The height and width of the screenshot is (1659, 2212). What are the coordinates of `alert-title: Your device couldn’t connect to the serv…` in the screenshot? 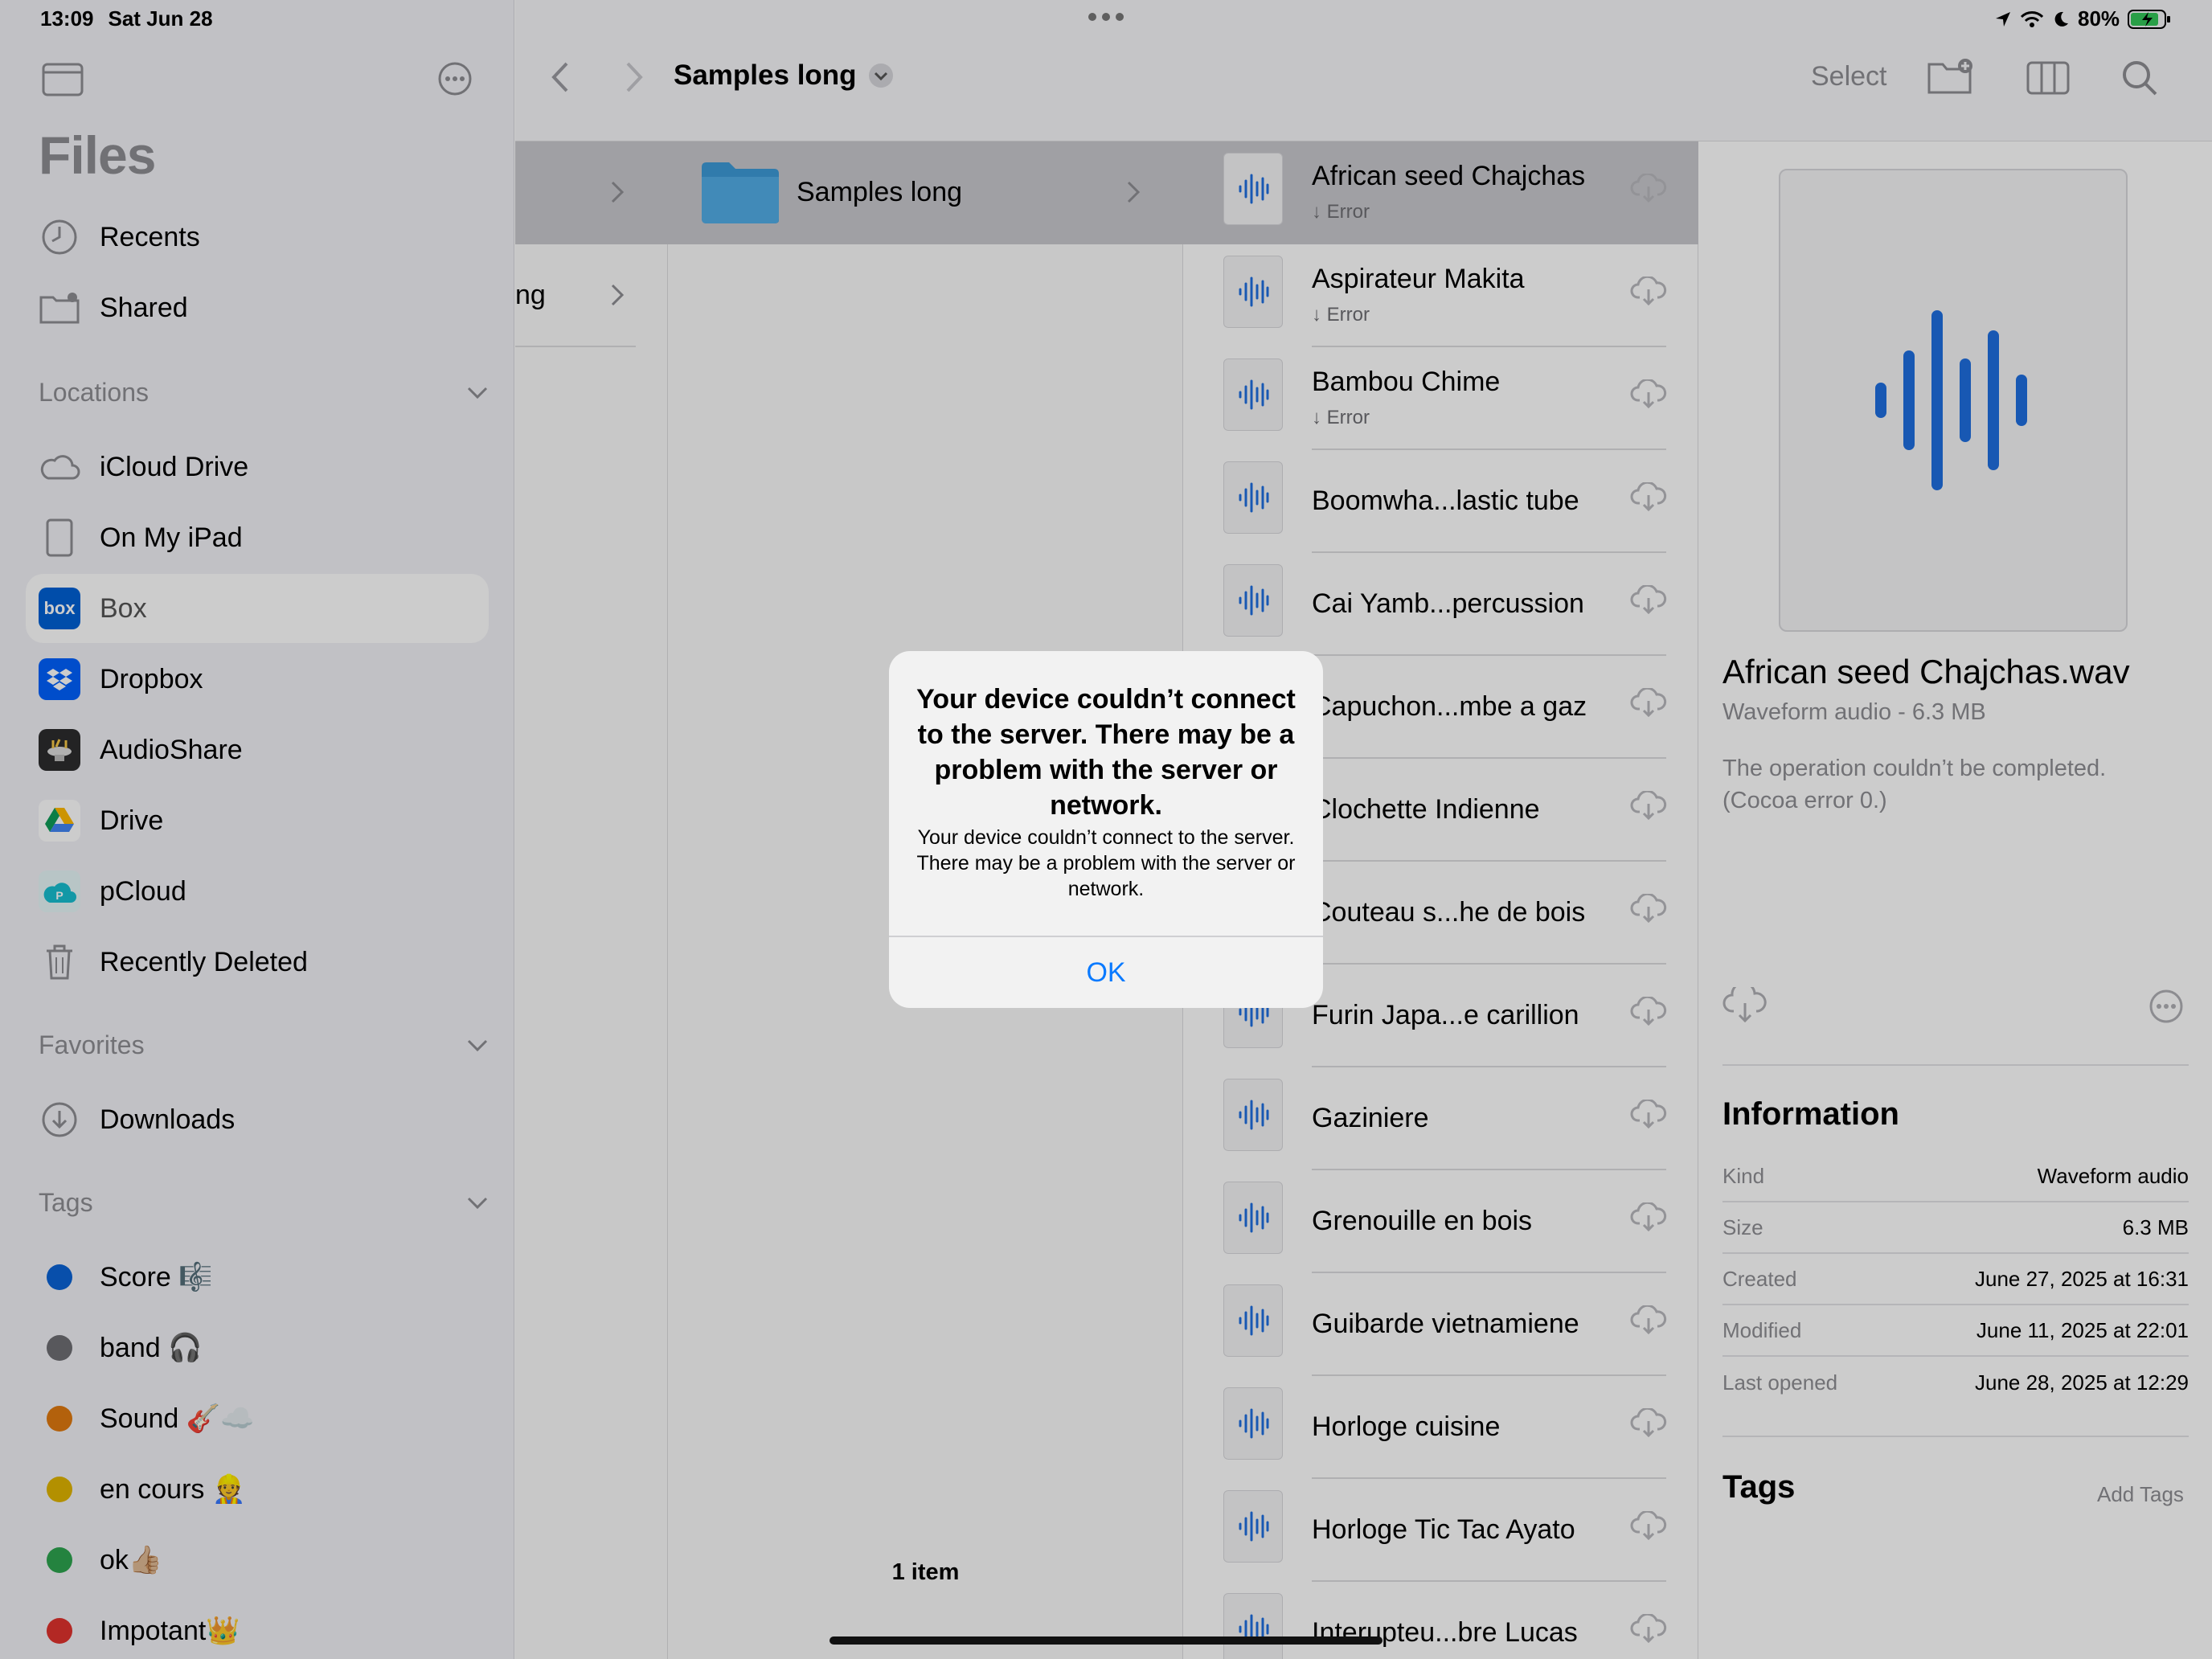 It's located at (1106, 752).